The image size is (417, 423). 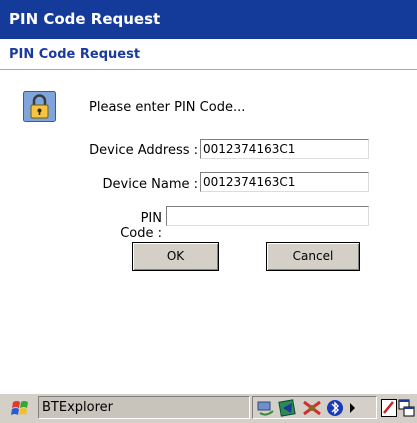 What do you see at coordinates (313, 256) in the screenshot?
I see `cancel-button: Cancel` at bounding box center [313, 256].